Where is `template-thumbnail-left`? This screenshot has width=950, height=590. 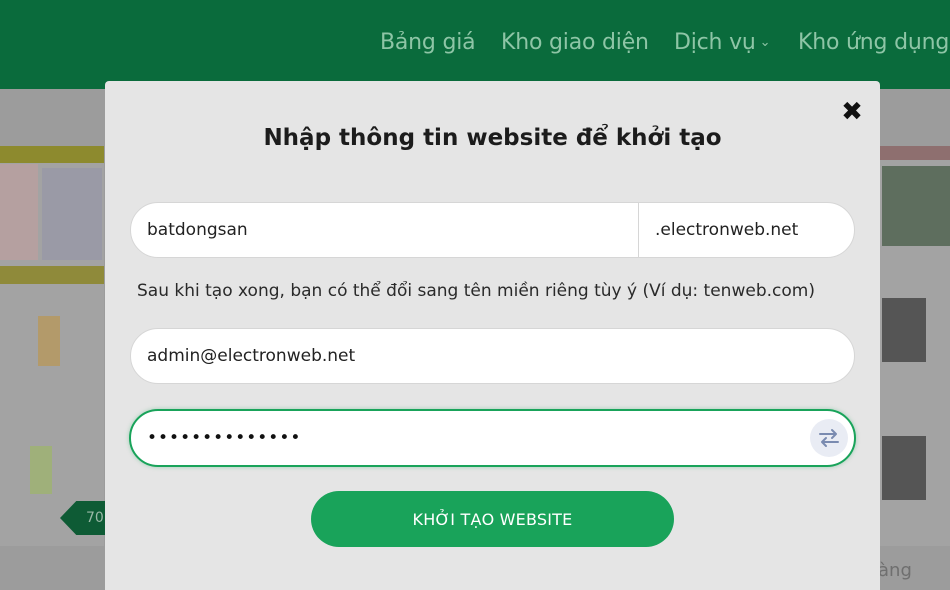 template-thumbnail-left is located at coordinates (52, 346).